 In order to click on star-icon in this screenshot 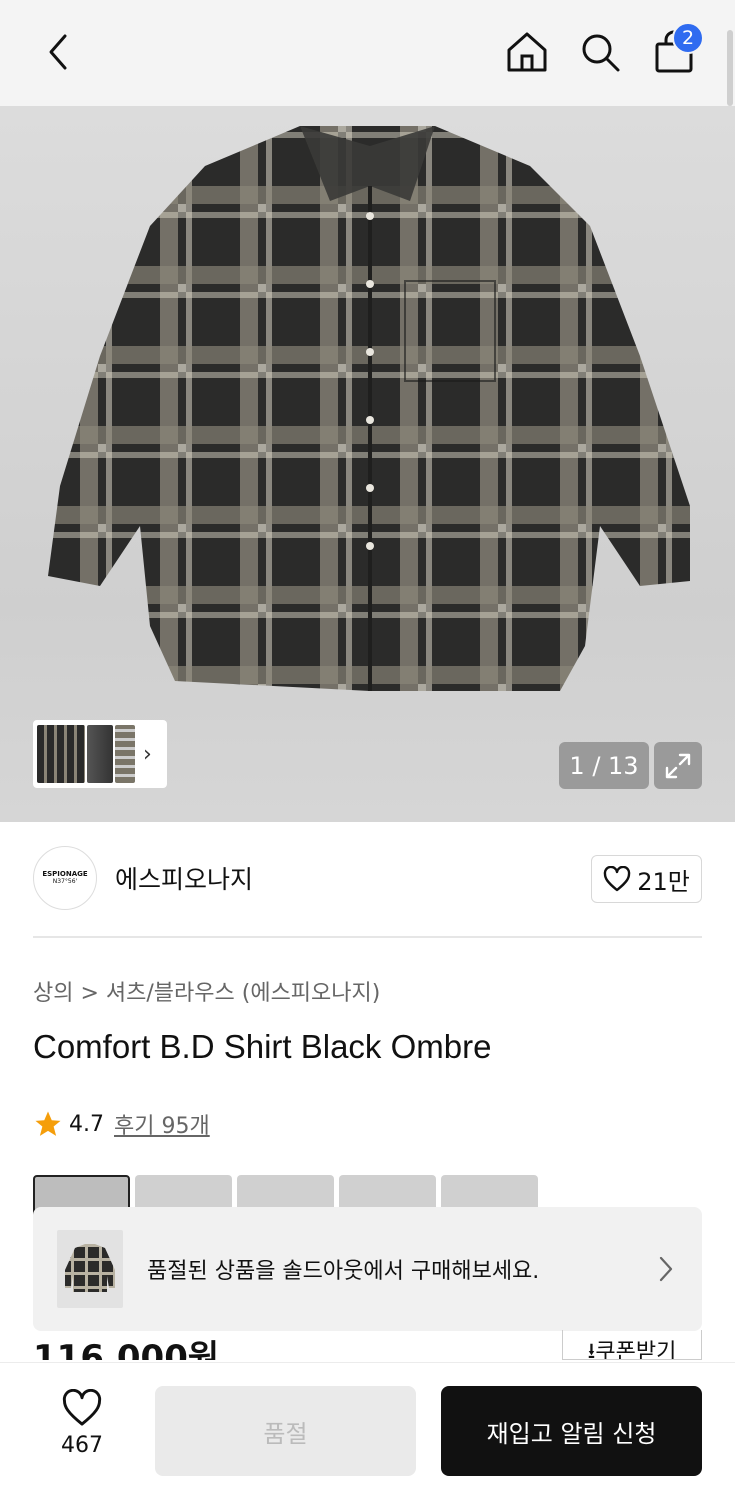, I will do `click(48, 1123)`.